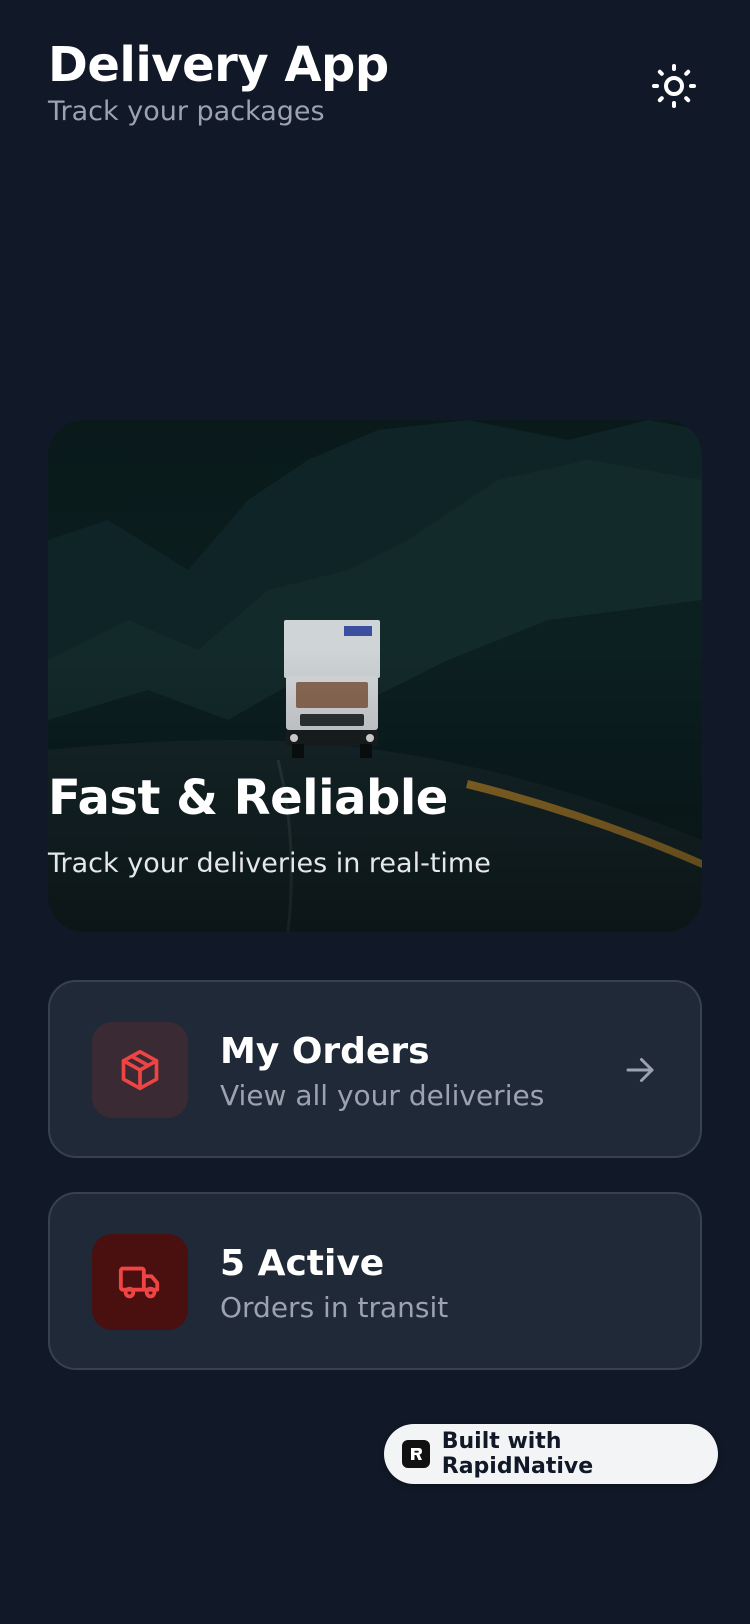 The height and width of the screenshot is (1624, 750). I want to click on hero-subtitle: Track your deliveries in real-time, so click(269, 863).